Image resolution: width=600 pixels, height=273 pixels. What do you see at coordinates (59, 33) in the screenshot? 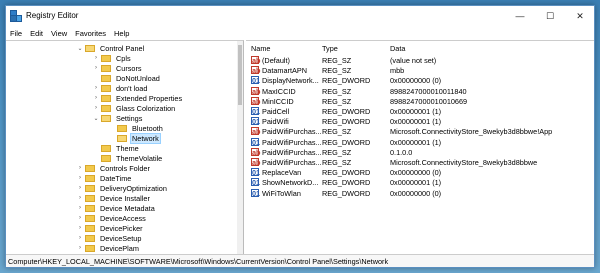
I see `menu-view: View` at bounding box center [59, 33].